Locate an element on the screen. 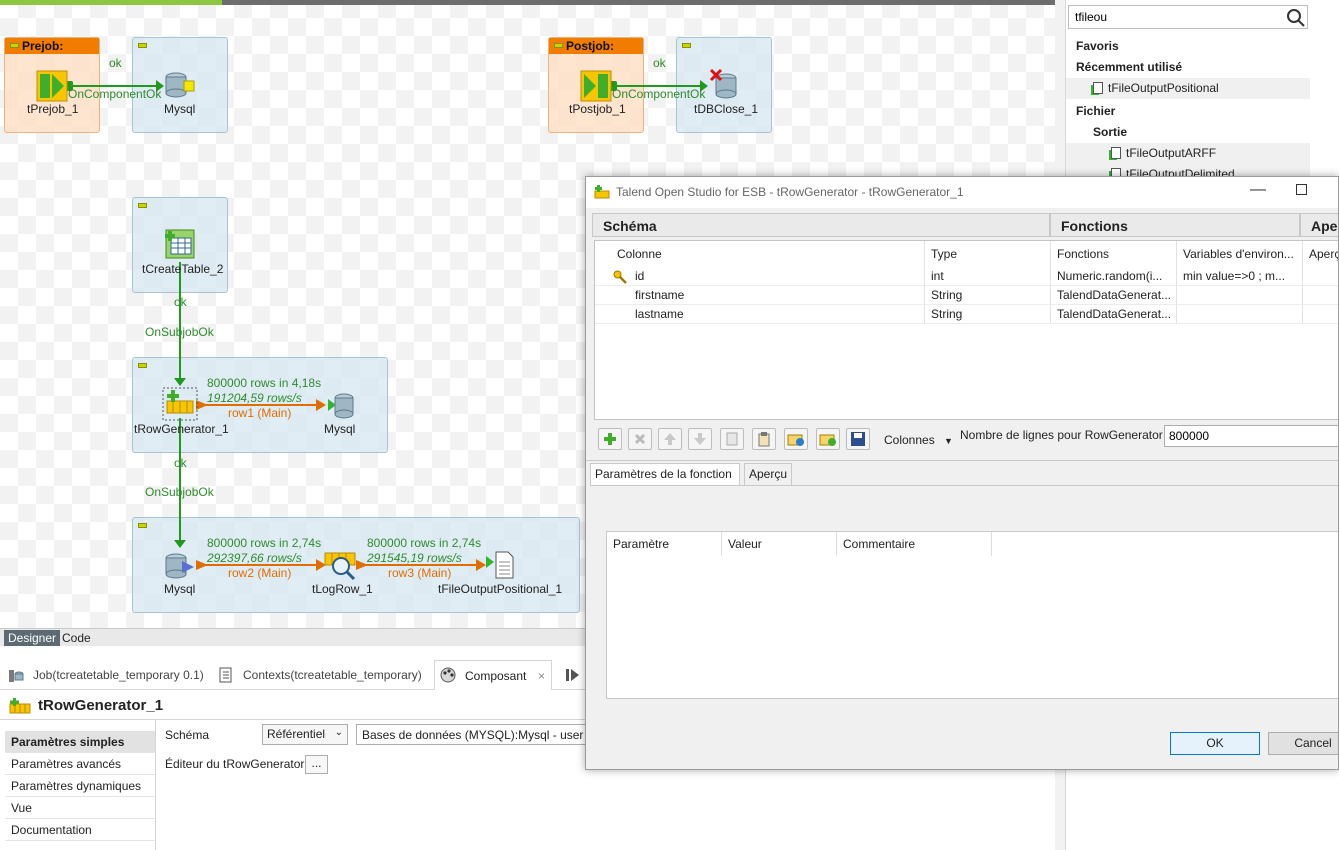  schema-mode-select: Référentiel ⌄ is located at coordinates (305, 734).